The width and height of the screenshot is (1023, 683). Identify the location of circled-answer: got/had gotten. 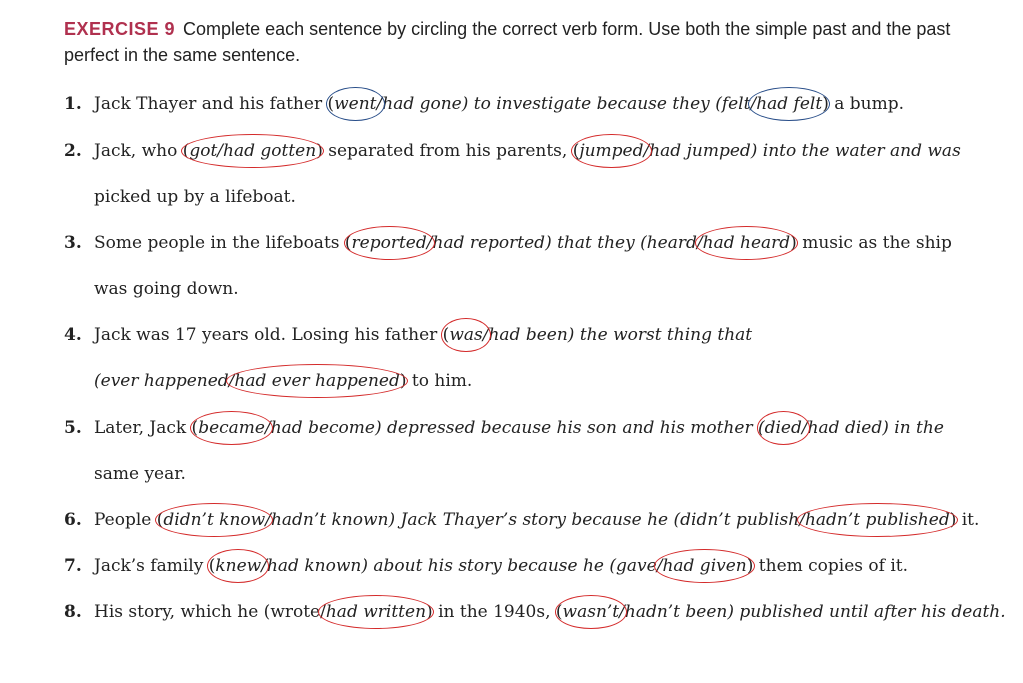
(253, 151).